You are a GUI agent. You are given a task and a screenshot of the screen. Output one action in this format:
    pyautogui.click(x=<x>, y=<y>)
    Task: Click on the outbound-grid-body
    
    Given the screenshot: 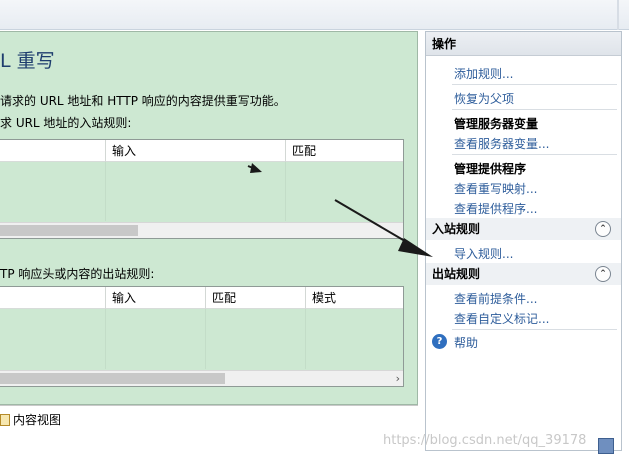 What is the action you would take?
    pyautogui.click(x=201, y=339)
    